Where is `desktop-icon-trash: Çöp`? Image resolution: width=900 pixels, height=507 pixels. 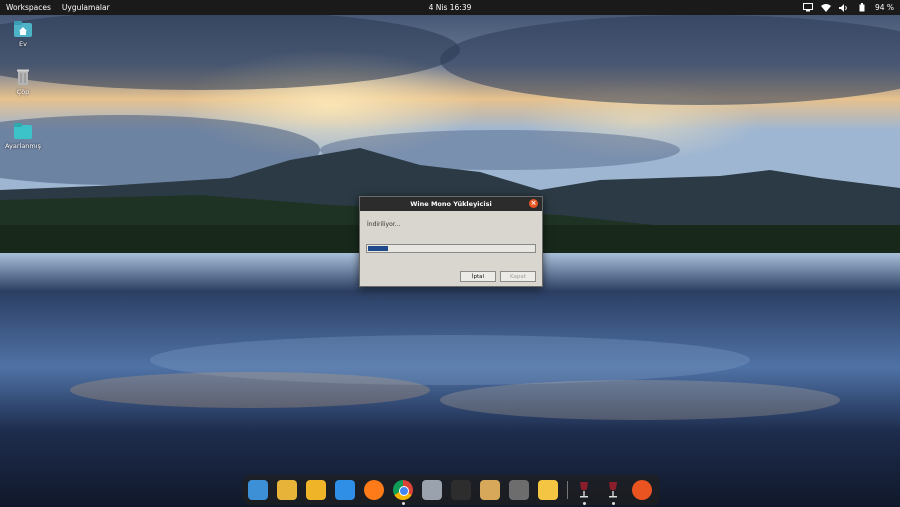
desktop-icon-trash: Çöp is located at coordinates (23, 82).